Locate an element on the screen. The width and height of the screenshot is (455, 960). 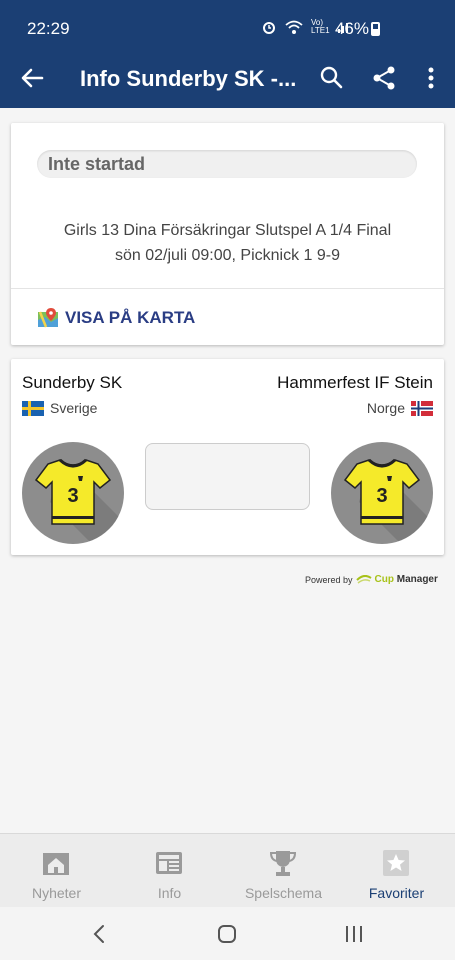
match-status-badge: Inte startad is located at coordinates (227, 164).